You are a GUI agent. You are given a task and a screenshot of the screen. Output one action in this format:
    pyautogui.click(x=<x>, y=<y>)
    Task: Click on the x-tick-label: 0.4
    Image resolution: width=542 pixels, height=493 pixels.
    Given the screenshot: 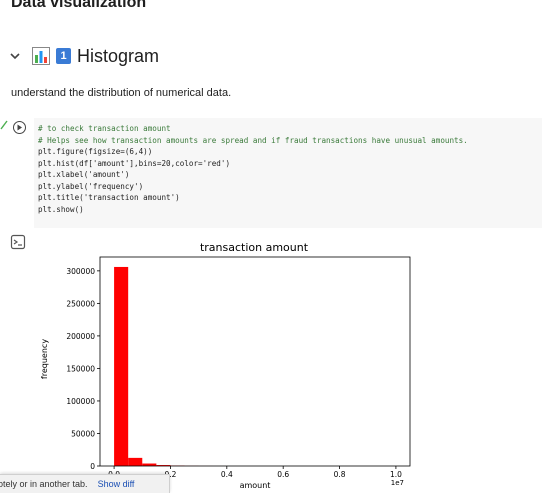 What is the action you would take?
    pyautogui.click(x=227, y=474)
    